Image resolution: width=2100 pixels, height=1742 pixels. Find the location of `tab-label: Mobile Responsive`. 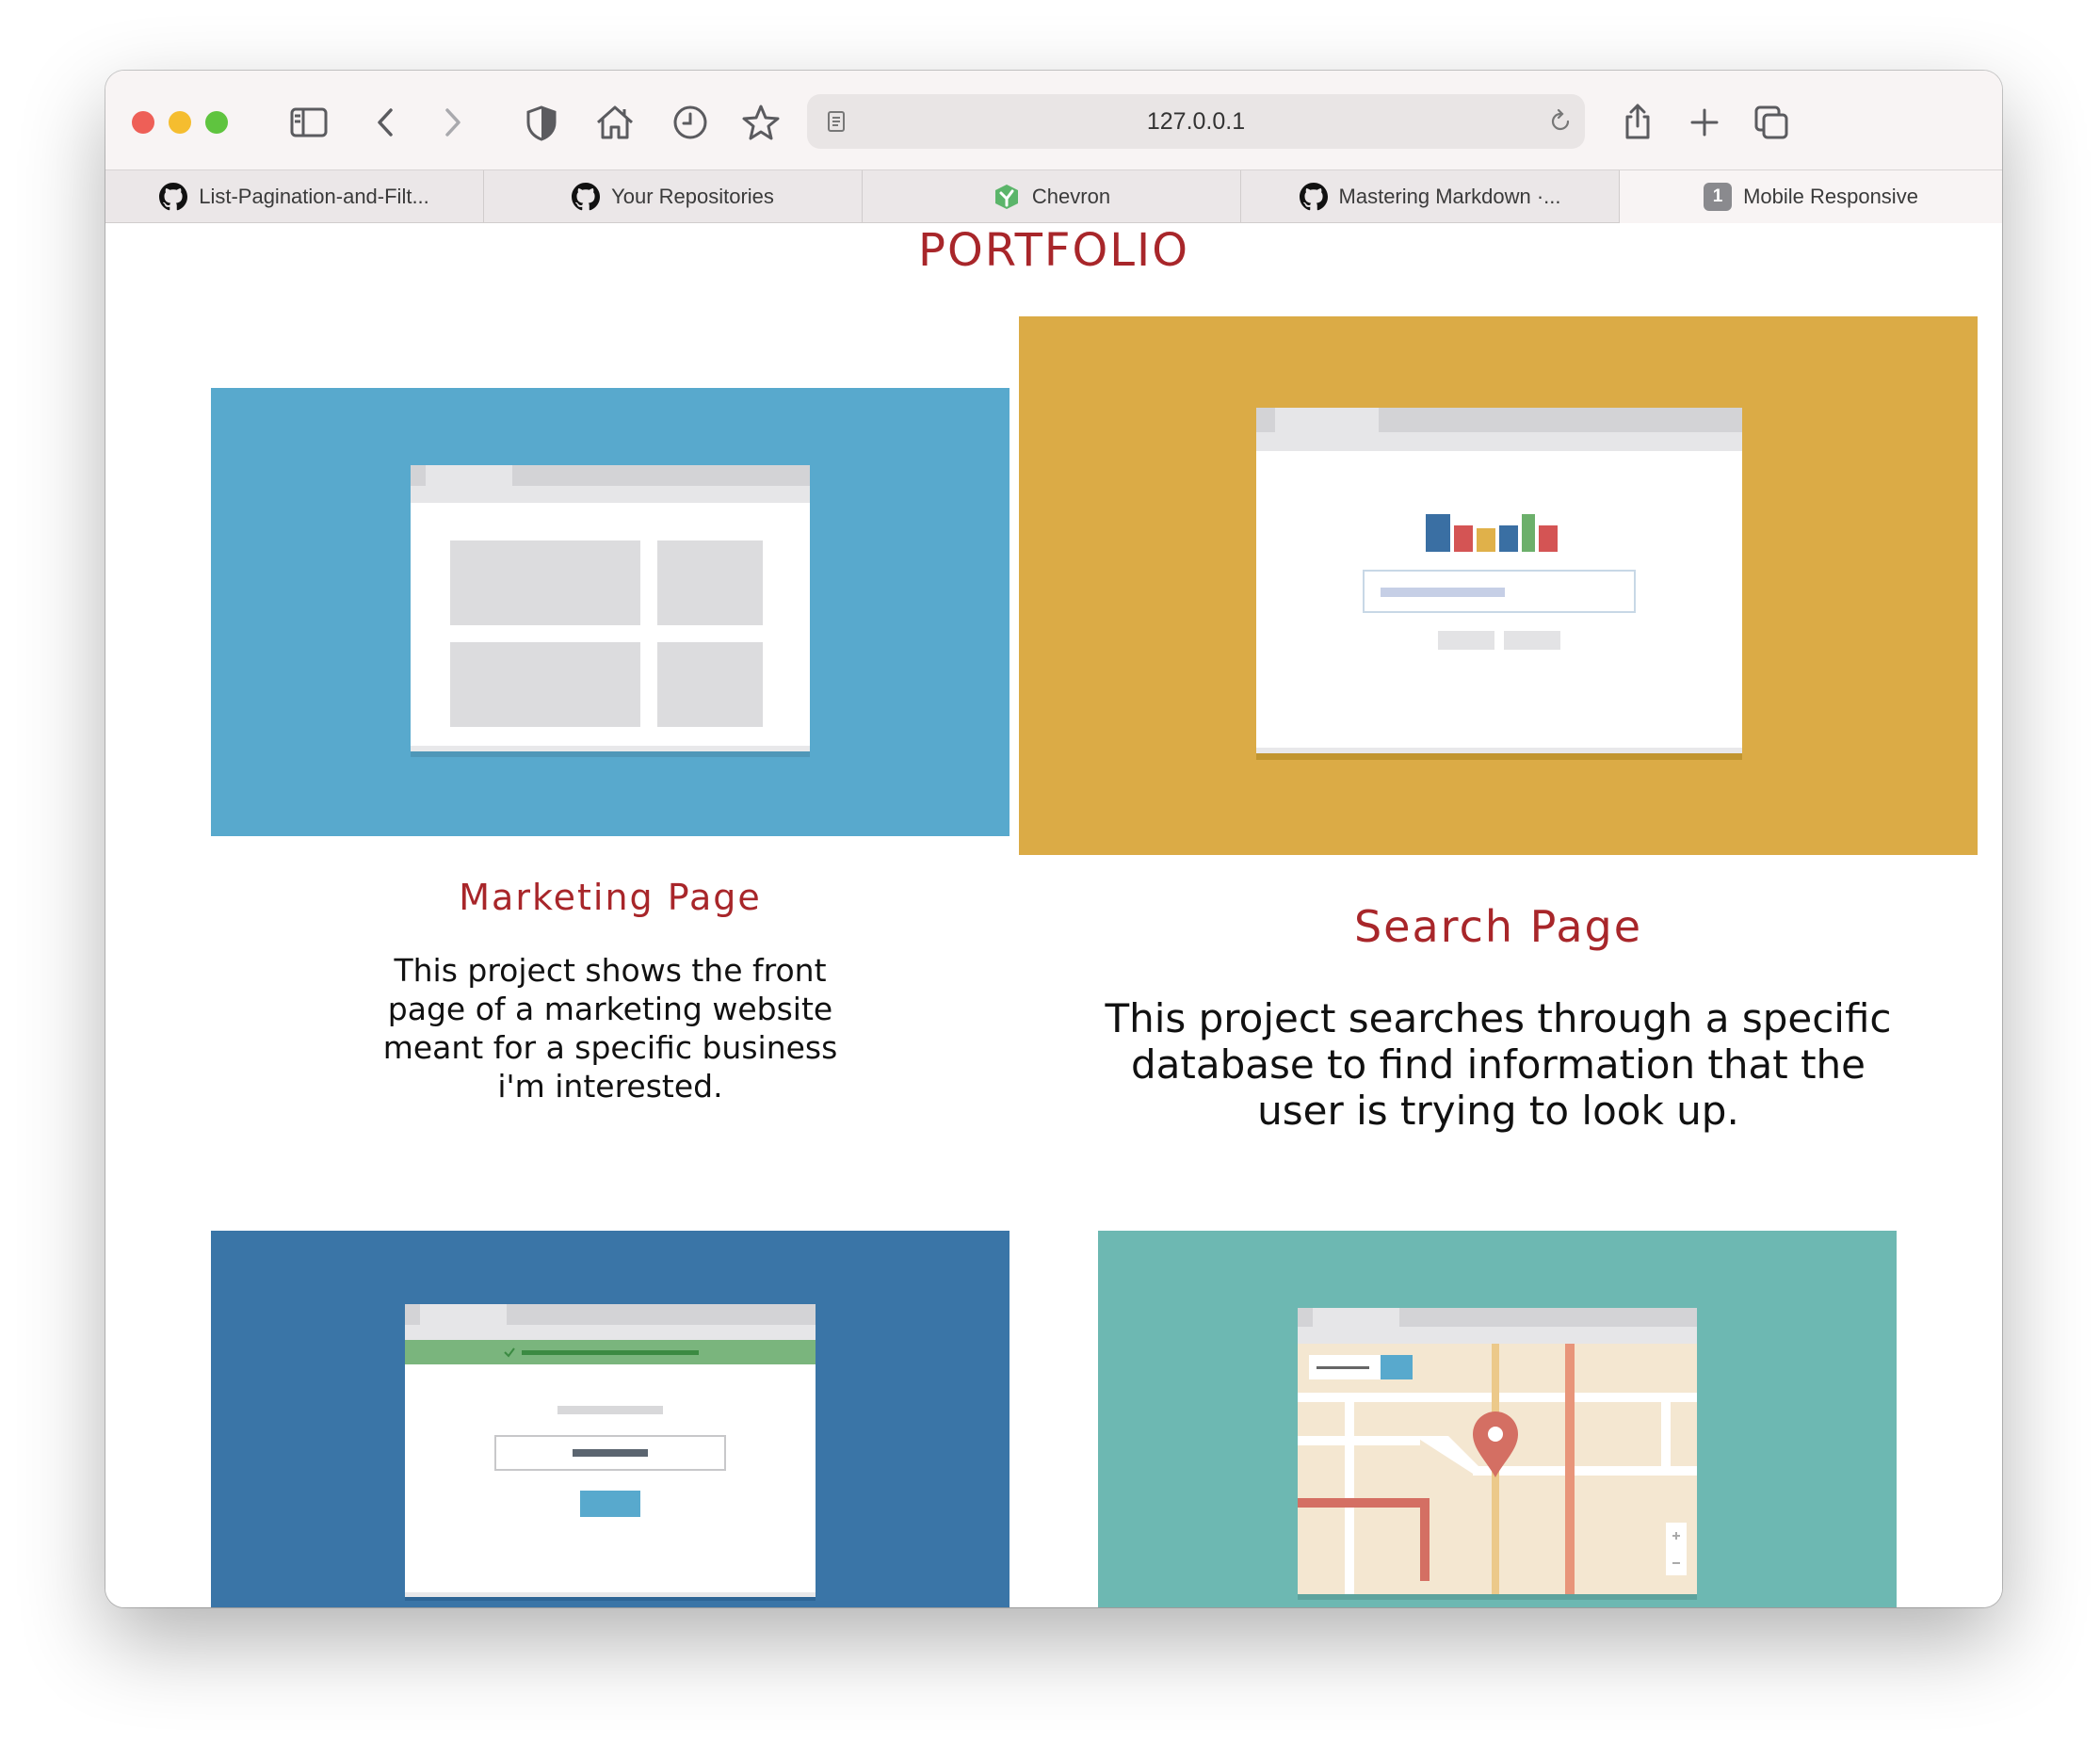

tab-label: Mobile Responsive is located at coordinates (1830, 196).